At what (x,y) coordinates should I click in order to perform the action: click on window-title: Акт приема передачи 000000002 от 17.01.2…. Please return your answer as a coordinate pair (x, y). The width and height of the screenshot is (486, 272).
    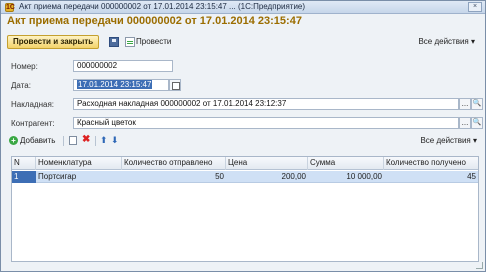
    Looking at the image, I should click on (162, 6).